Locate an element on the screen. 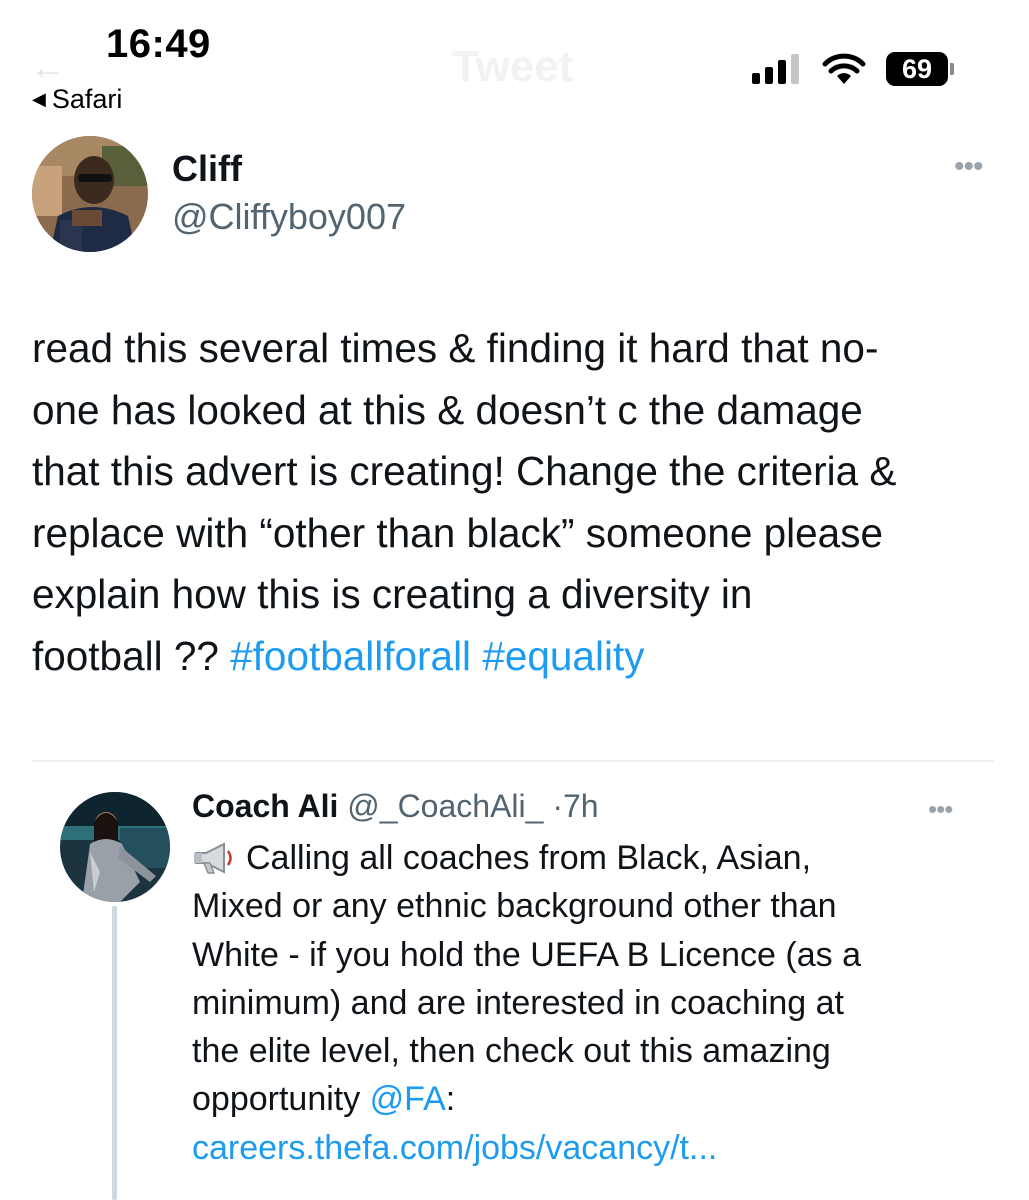 Image resolution: width=1029 pixels, height=1200 pixels. quoted-text-fragment: : is located at coordinates (450, 1099).